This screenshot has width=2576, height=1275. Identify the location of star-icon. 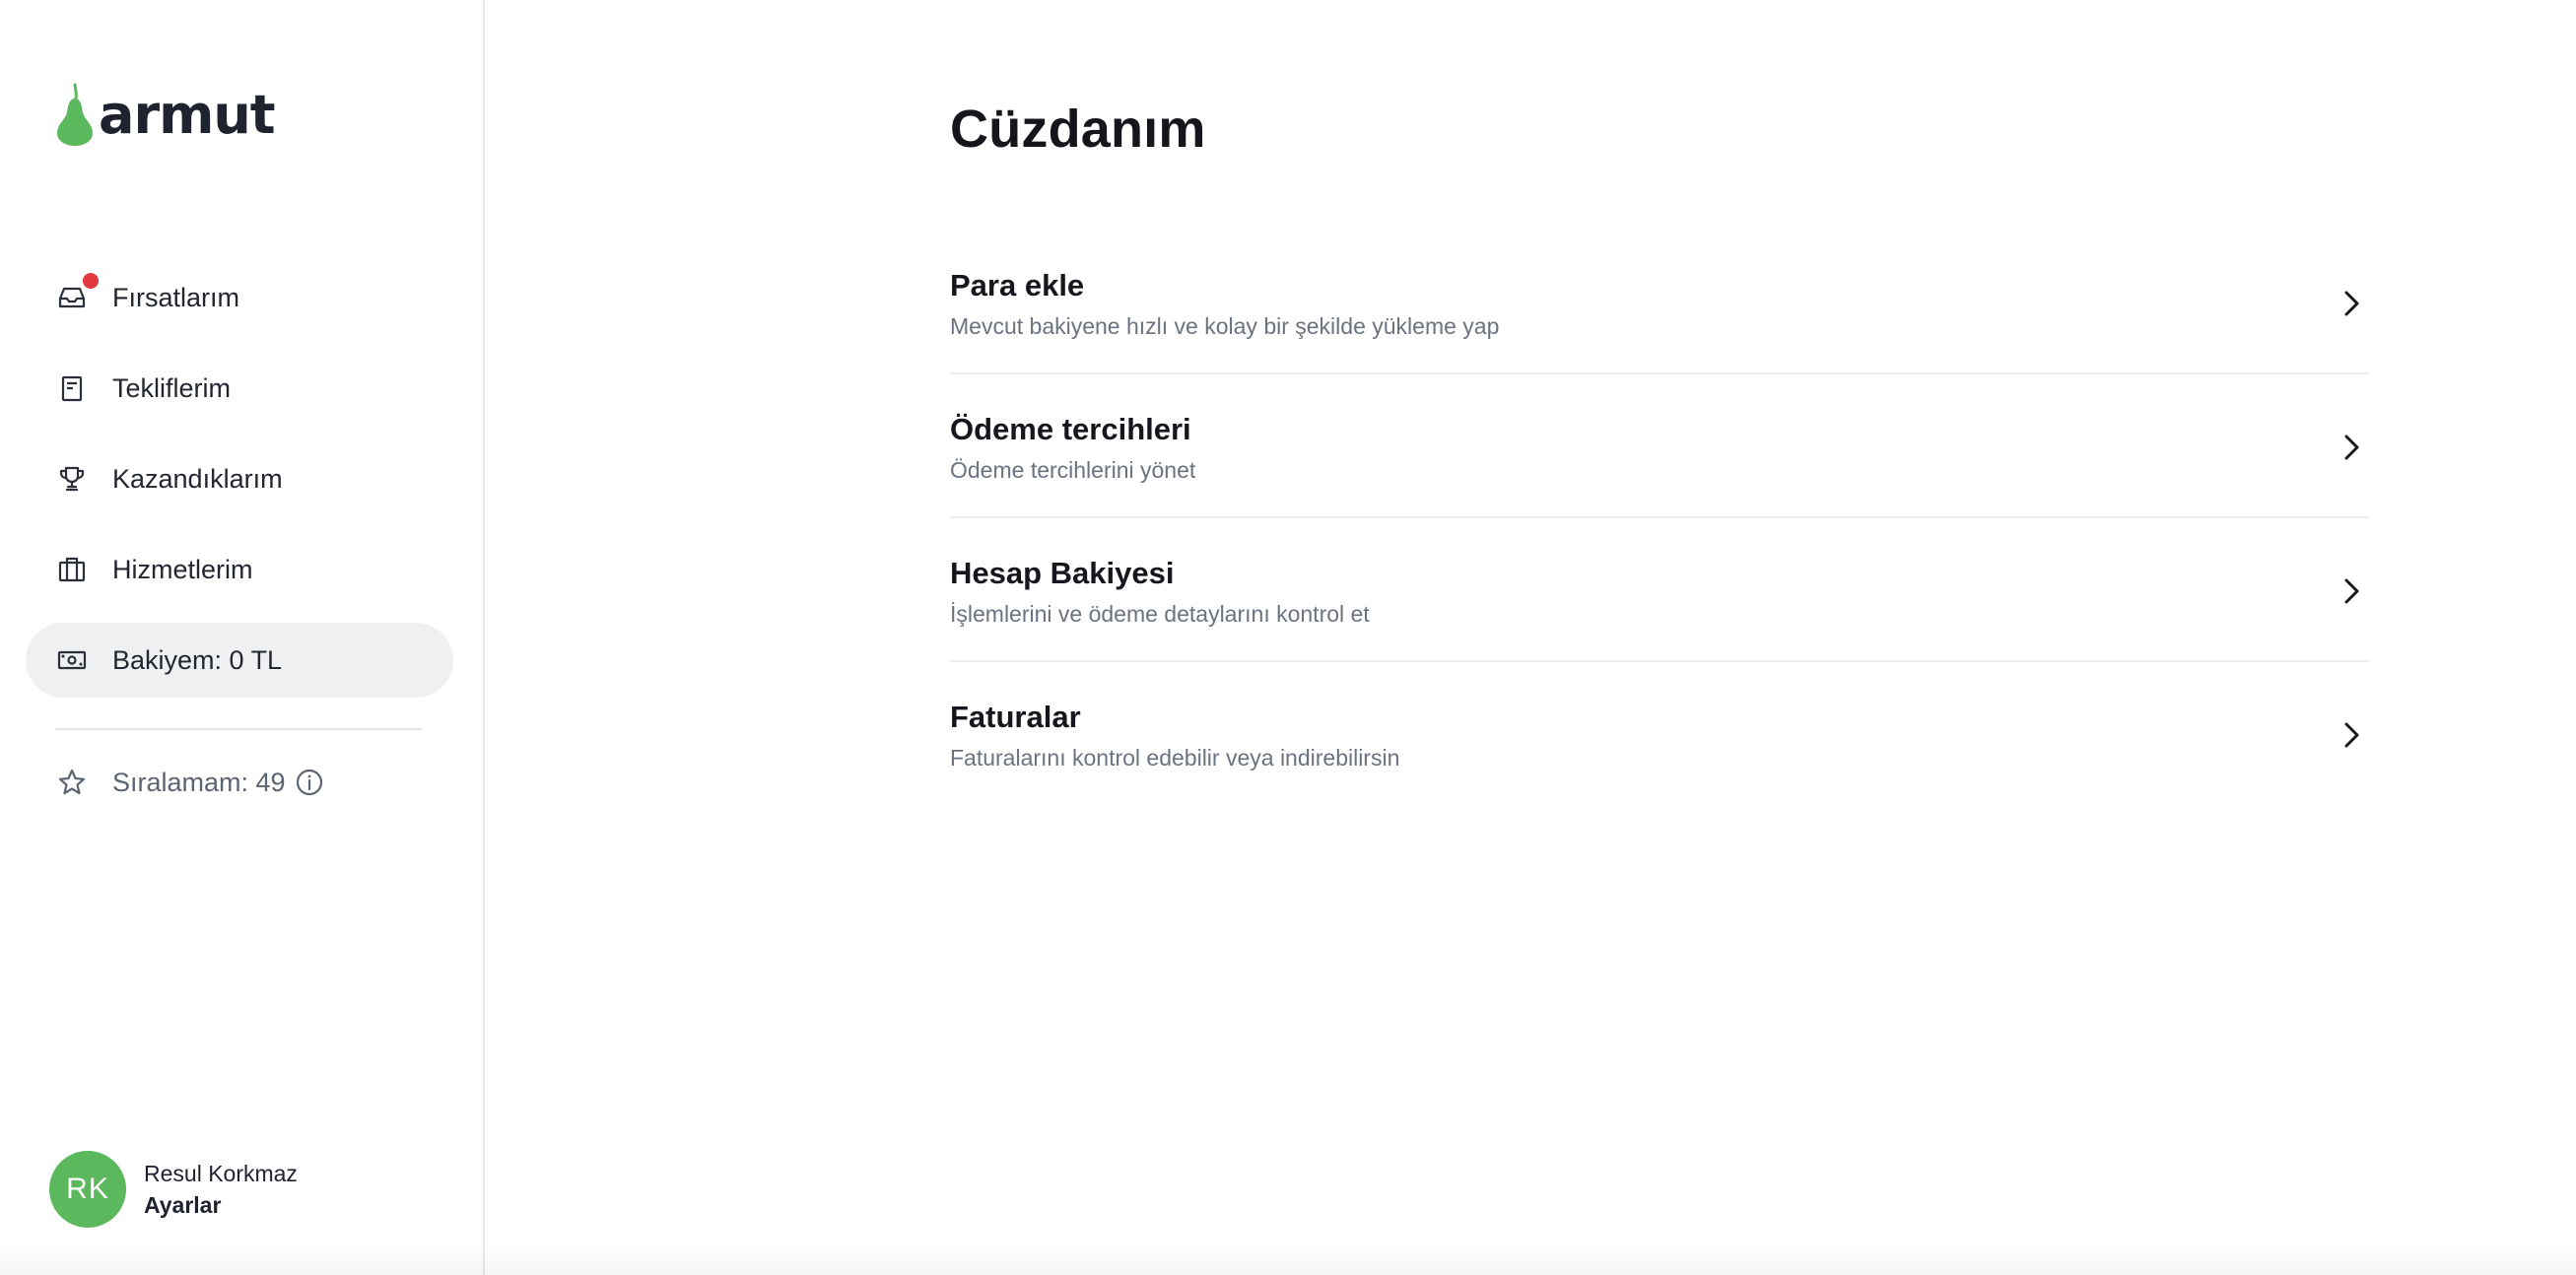
(72, 782).